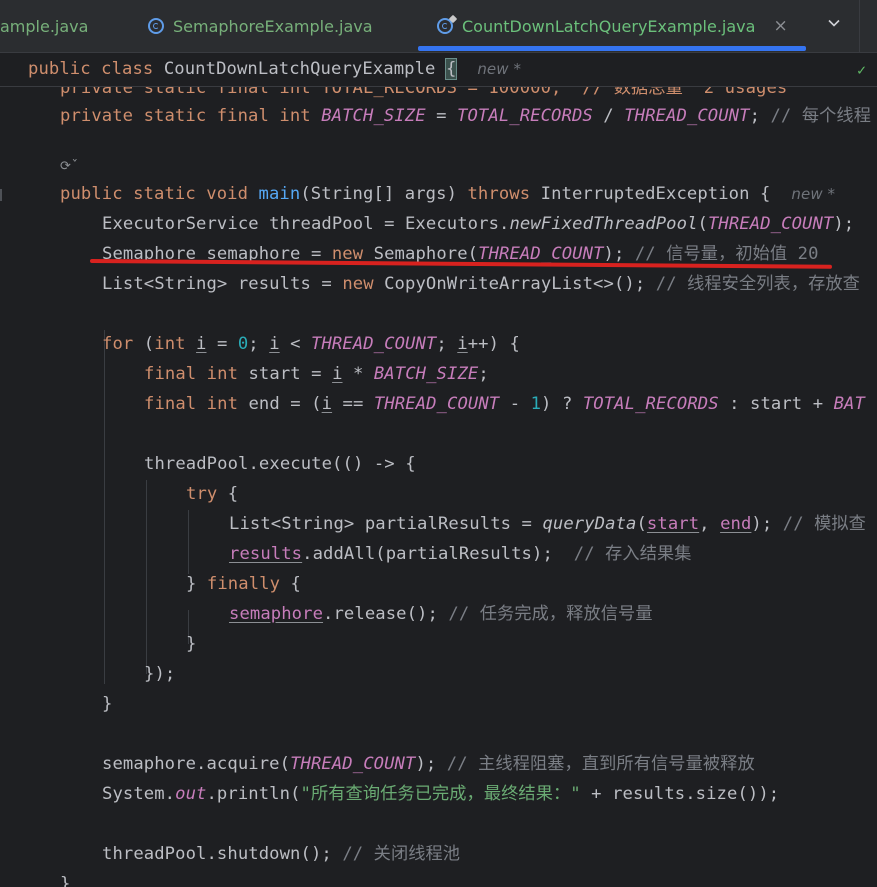 This screenshot has width=877, height=887. Describe the element at coordinates (726, 254) in the screenshot. I see `comment: // 信号量，初始值 20` at that location.